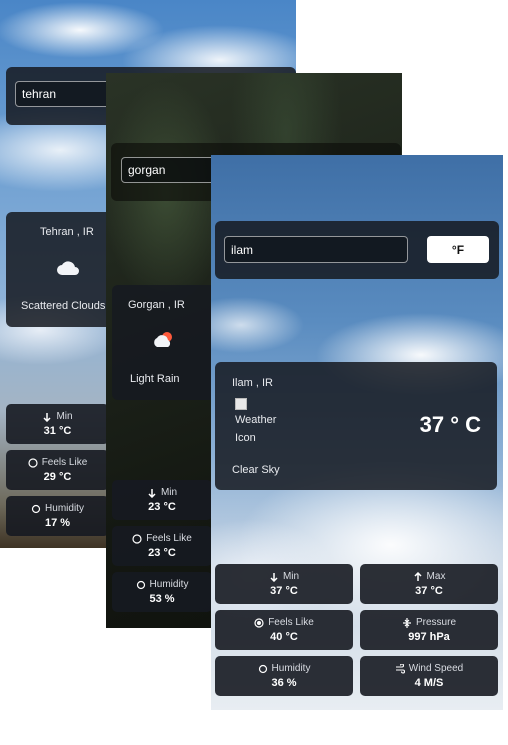 Image resolution: width=508 pixels, height=745 pixels. I want to click on pressure-icon, so click(407, 622).